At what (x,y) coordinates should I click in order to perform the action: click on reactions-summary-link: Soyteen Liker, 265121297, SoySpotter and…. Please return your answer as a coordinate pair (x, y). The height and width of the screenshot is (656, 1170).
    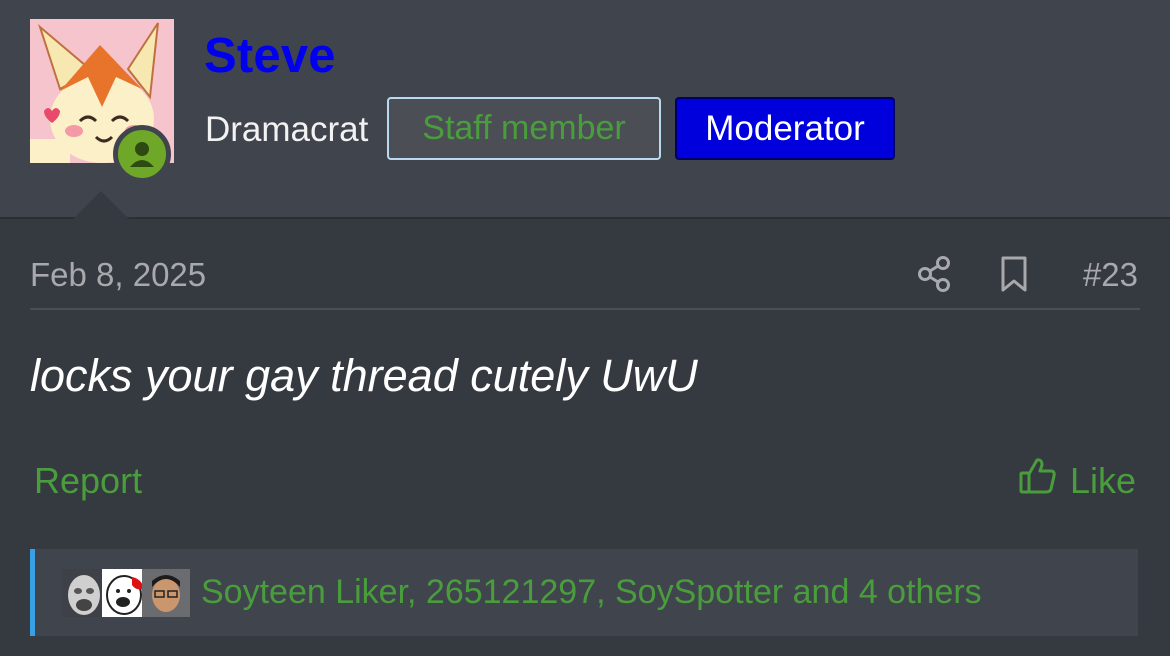
    Looking at the image, I should click on (591, 592).